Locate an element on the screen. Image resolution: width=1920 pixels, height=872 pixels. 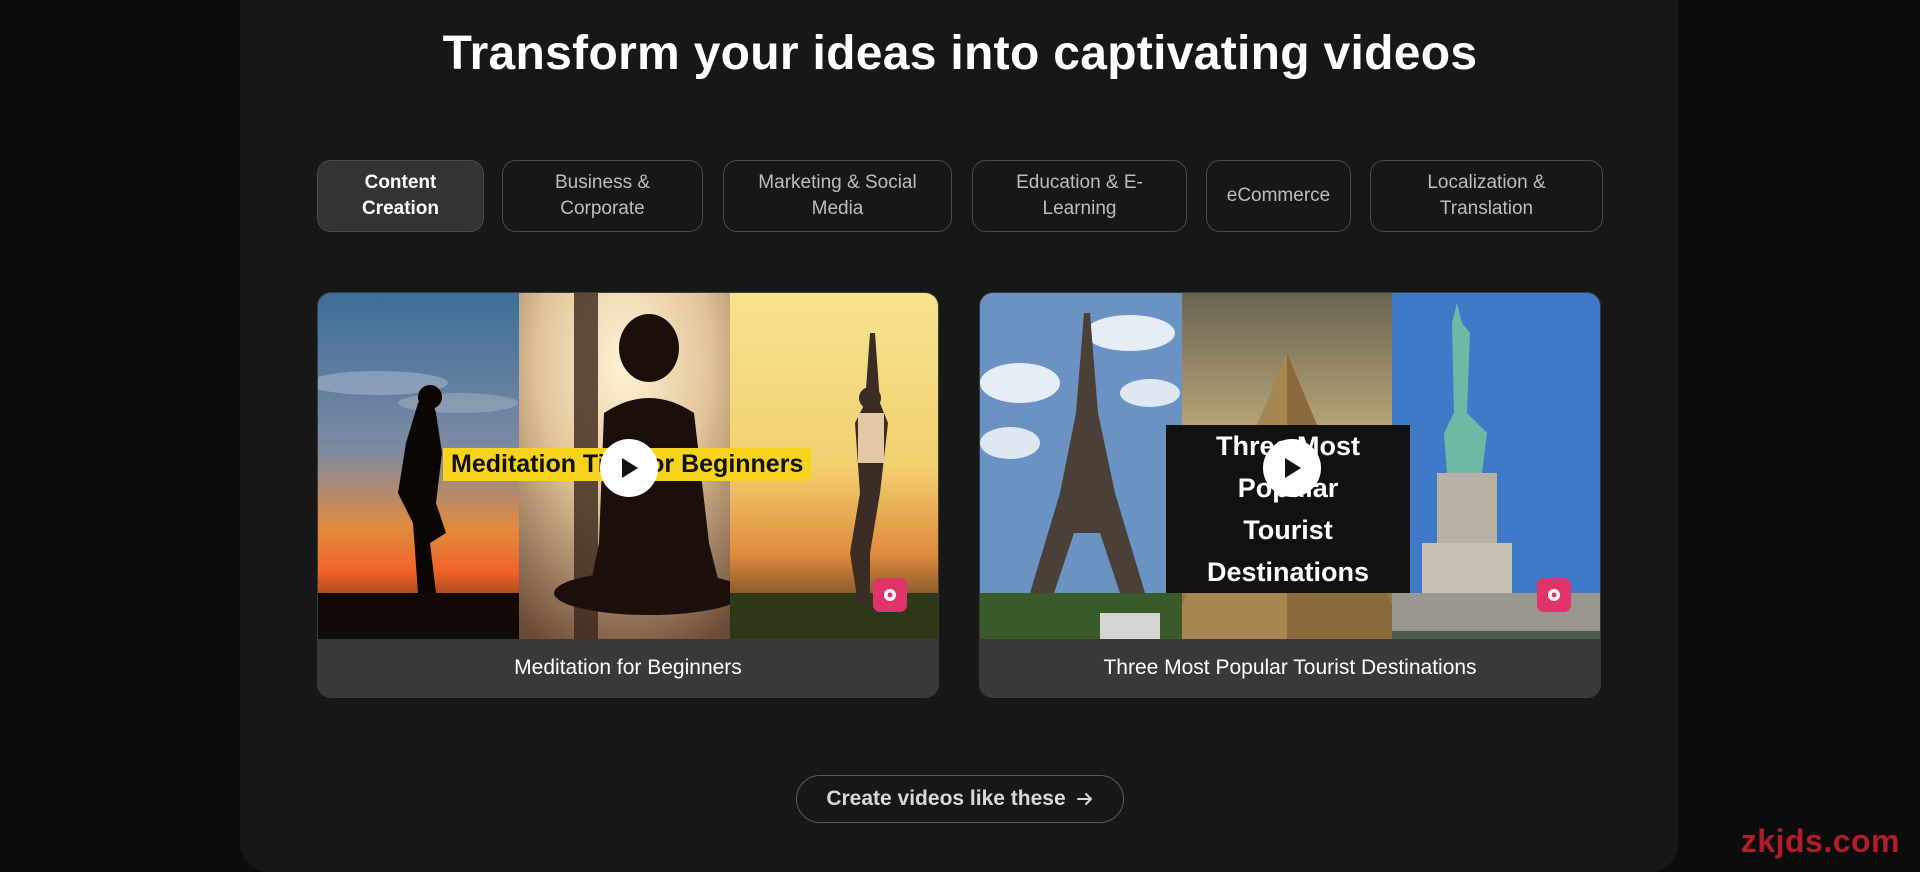
tab-business-corporate: Business & Corporate is located at coordinates (602, 196).